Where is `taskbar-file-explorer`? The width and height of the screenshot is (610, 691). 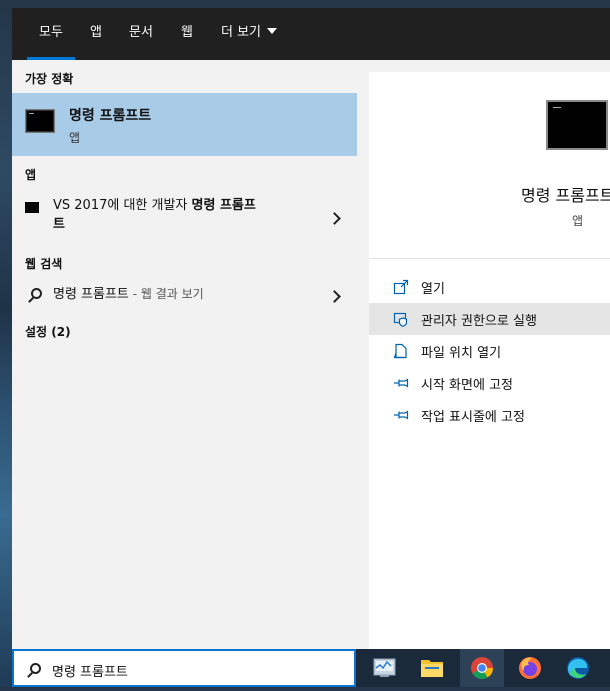 taskbar-file-explorer is located at coordinates (432, 668).